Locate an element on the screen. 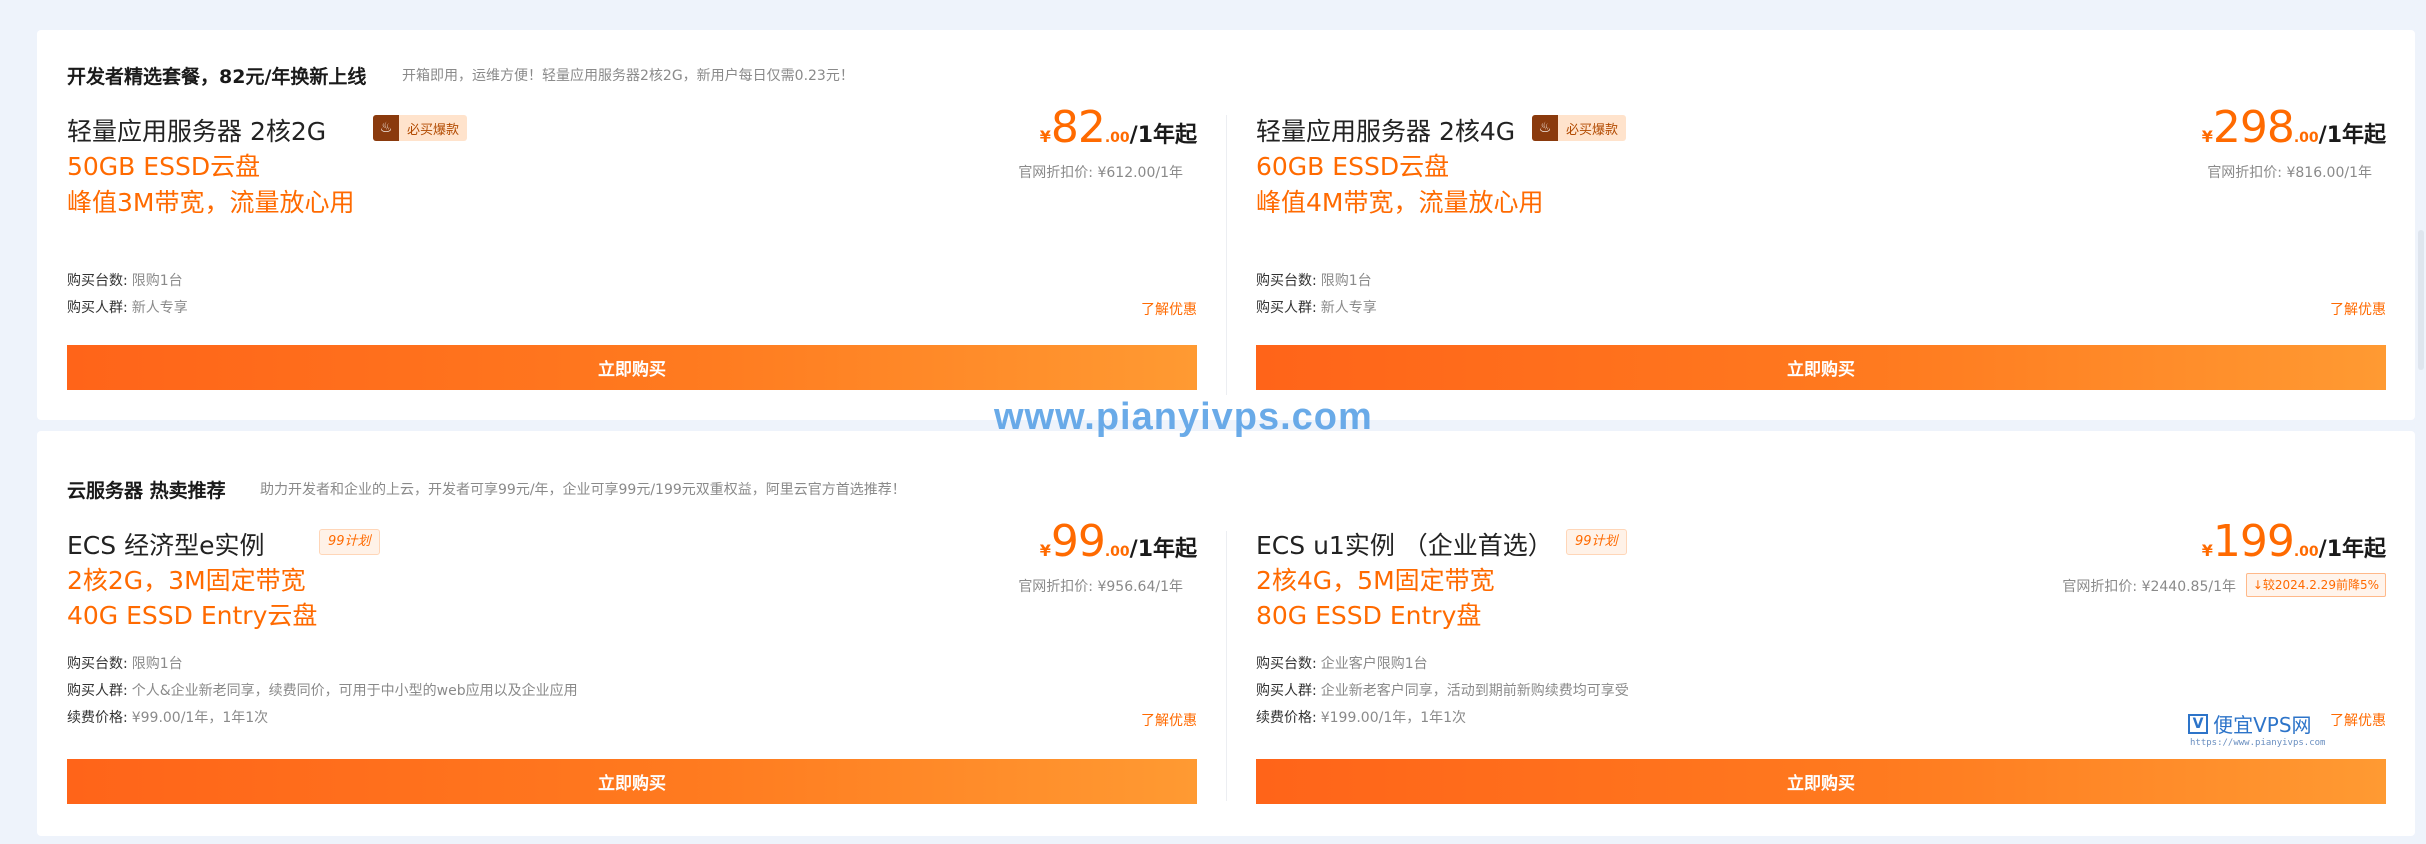 This screenshot has width=2426, height=844. purchase-group-value: 个人&企业新老同享，续费同价，可用于中小型的web应用以及企业应用 is located at coordinates (354, 691).